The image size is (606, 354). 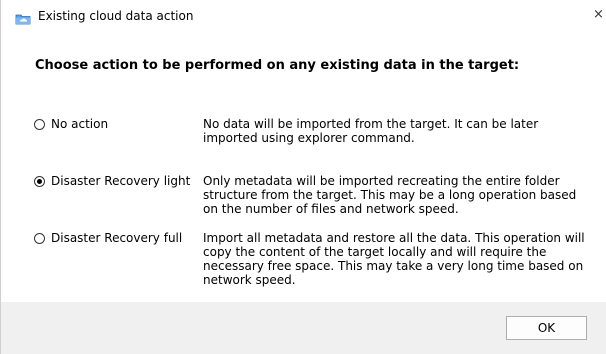 What do you see at coordinates (117, 238) in the screenshot?
I see `radio-label: Disaster Recovery full` at bounding box center [117, 238].